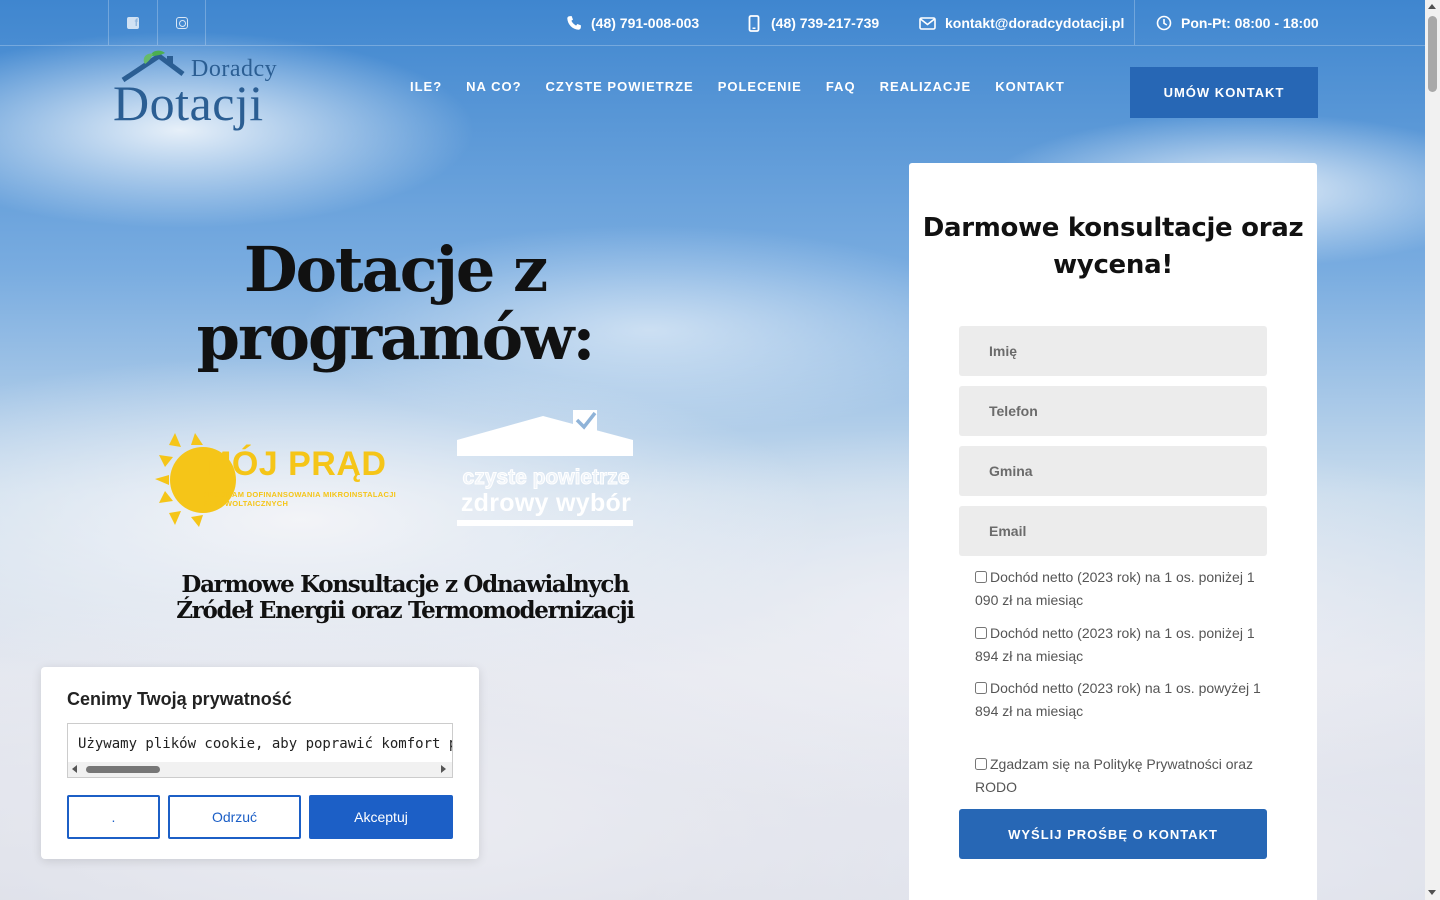  I want to click on page-vertical-scrollbar, so click(1432, 450).